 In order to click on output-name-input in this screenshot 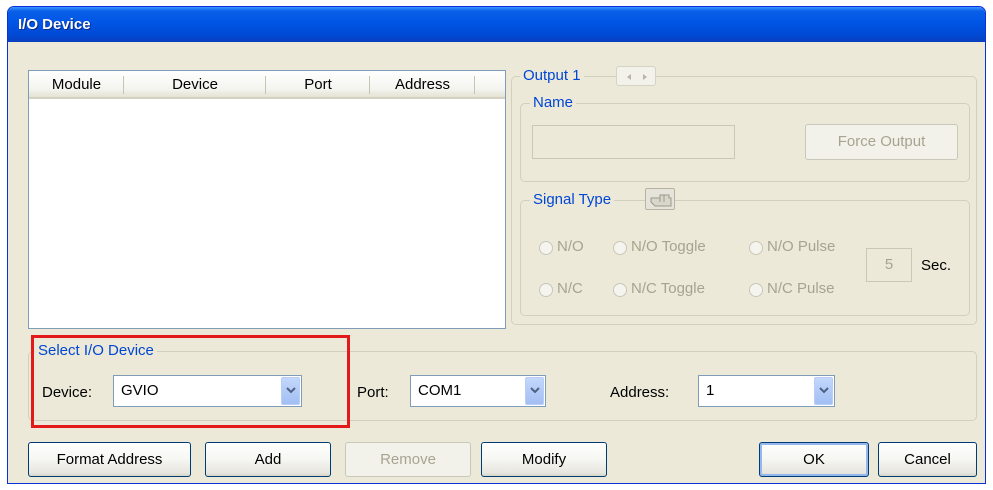, I will do `click(633, 142)`.